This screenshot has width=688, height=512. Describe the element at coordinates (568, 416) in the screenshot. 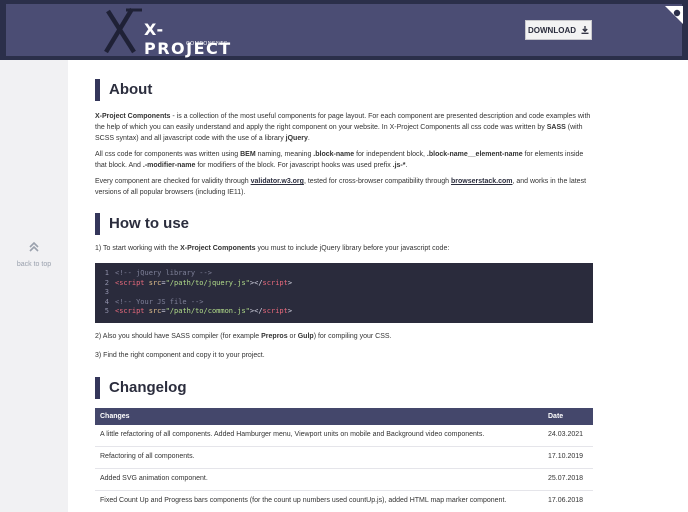

I see `date-column-header: Date` at that location.